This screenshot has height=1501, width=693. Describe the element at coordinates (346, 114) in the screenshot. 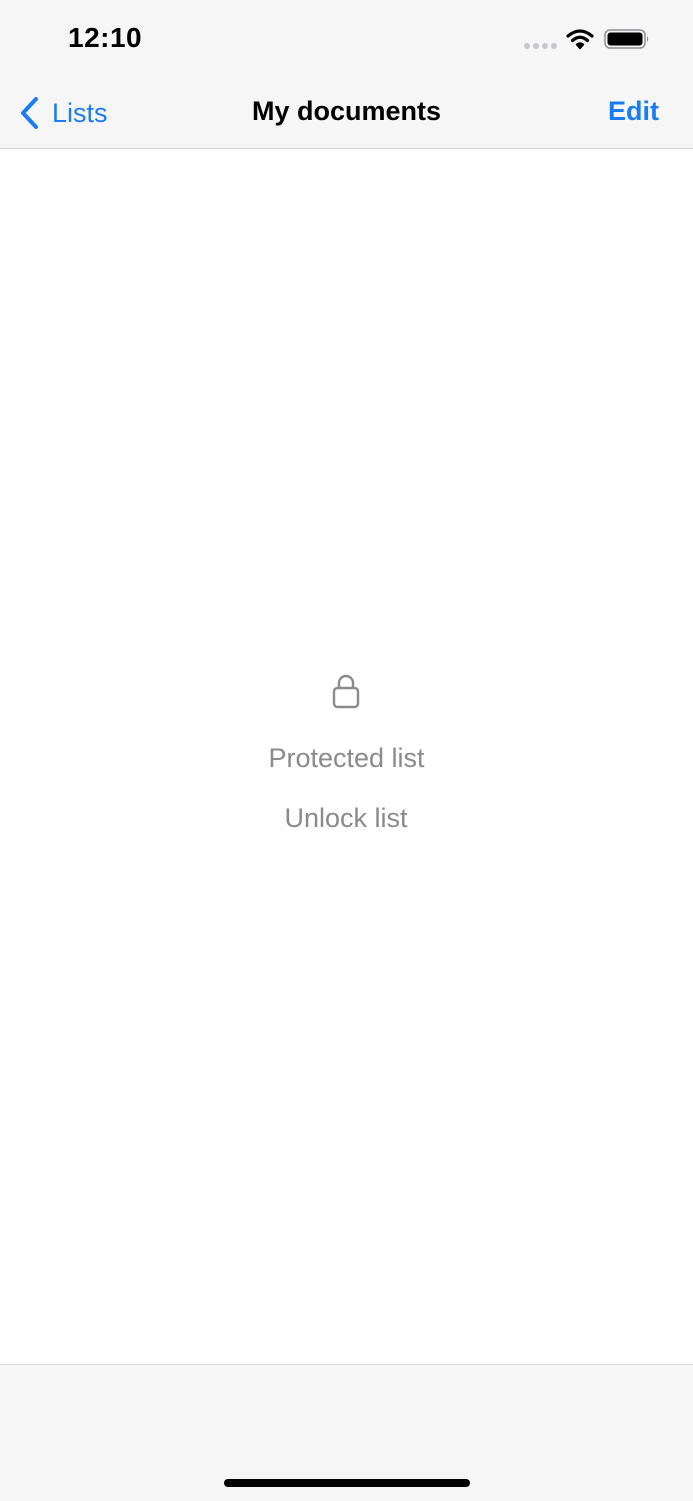

I see `navigation-bar: Lists My documents Edit` at that location.